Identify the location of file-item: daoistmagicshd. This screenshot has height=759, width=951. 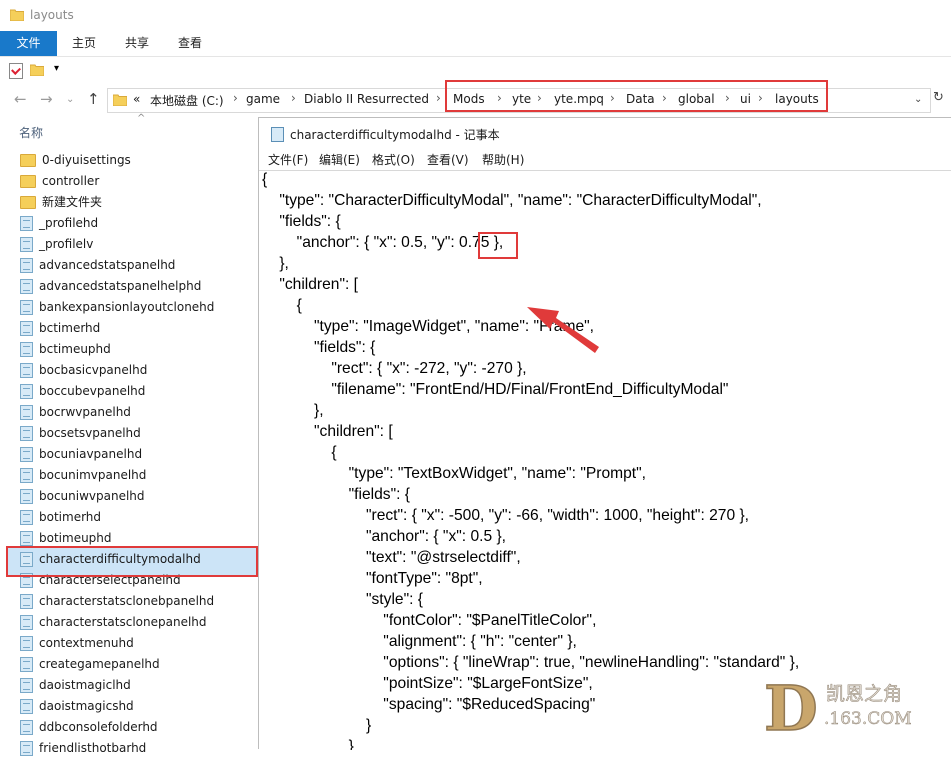
(77, 706).